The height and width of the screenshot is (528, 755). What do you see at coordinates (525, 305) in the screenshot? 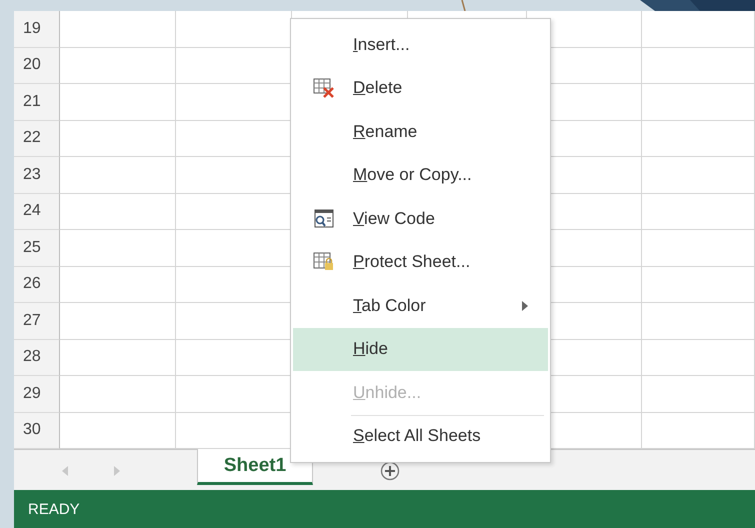
I see `submenu-arrow-icon` at bounding box center [525, 305].